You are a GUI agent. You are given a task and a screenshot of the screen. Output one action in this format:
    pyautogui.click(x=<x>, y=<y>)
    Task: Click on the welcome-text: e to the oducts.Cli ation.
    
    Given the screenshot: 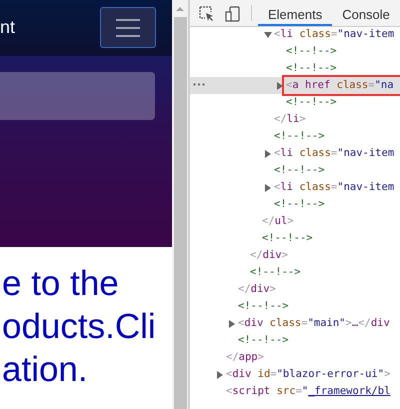 What is the action you would take?
    pyautogui.click(x=78, y=327)
    